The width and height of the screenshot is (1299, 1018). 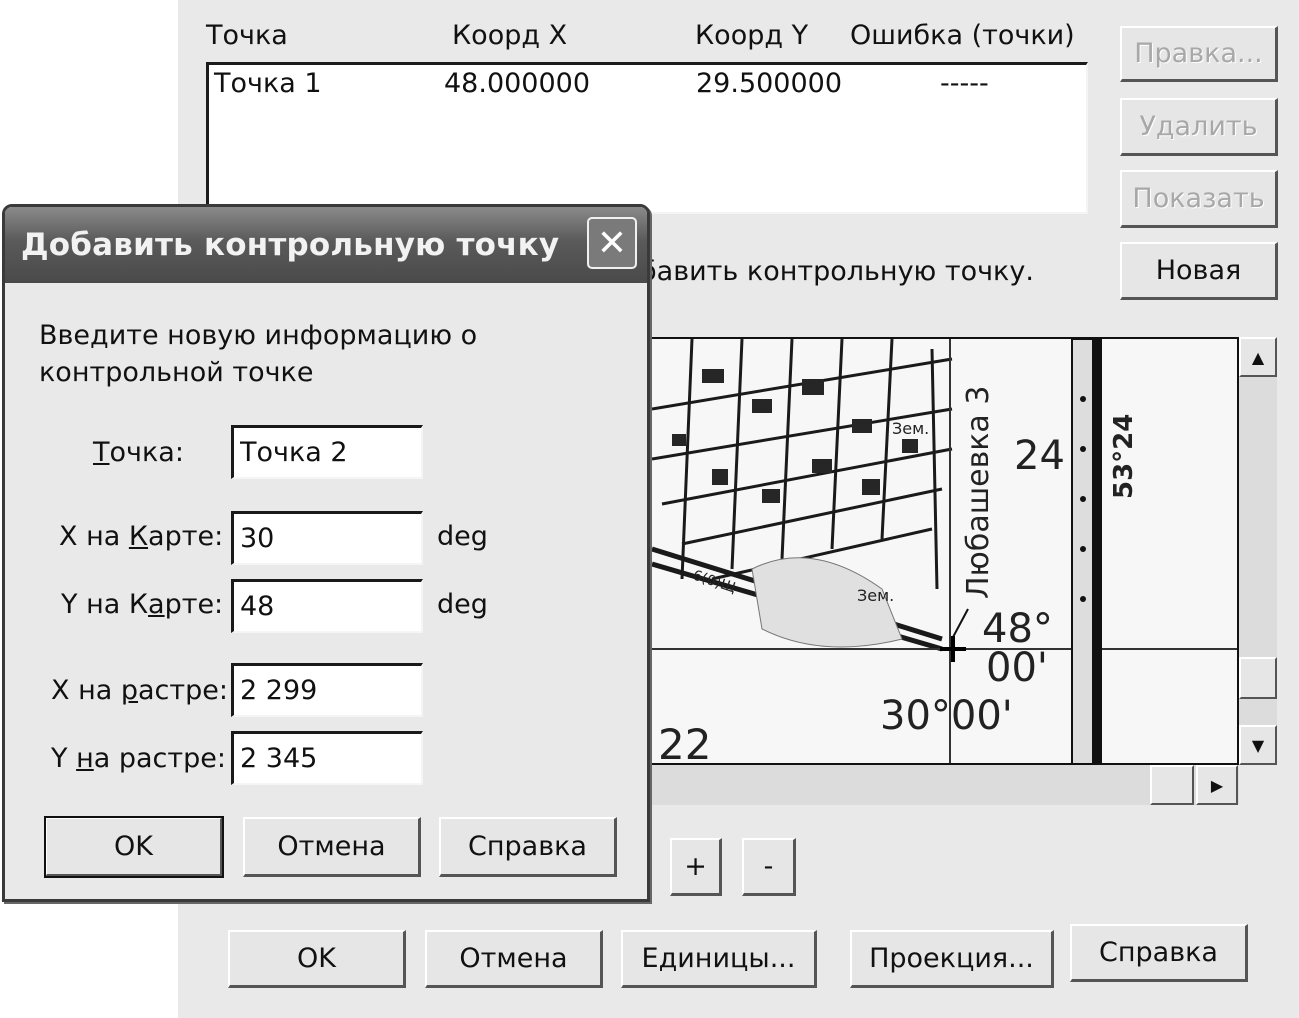 I want to click on plus-icon: +, so click(x=695, y=866).